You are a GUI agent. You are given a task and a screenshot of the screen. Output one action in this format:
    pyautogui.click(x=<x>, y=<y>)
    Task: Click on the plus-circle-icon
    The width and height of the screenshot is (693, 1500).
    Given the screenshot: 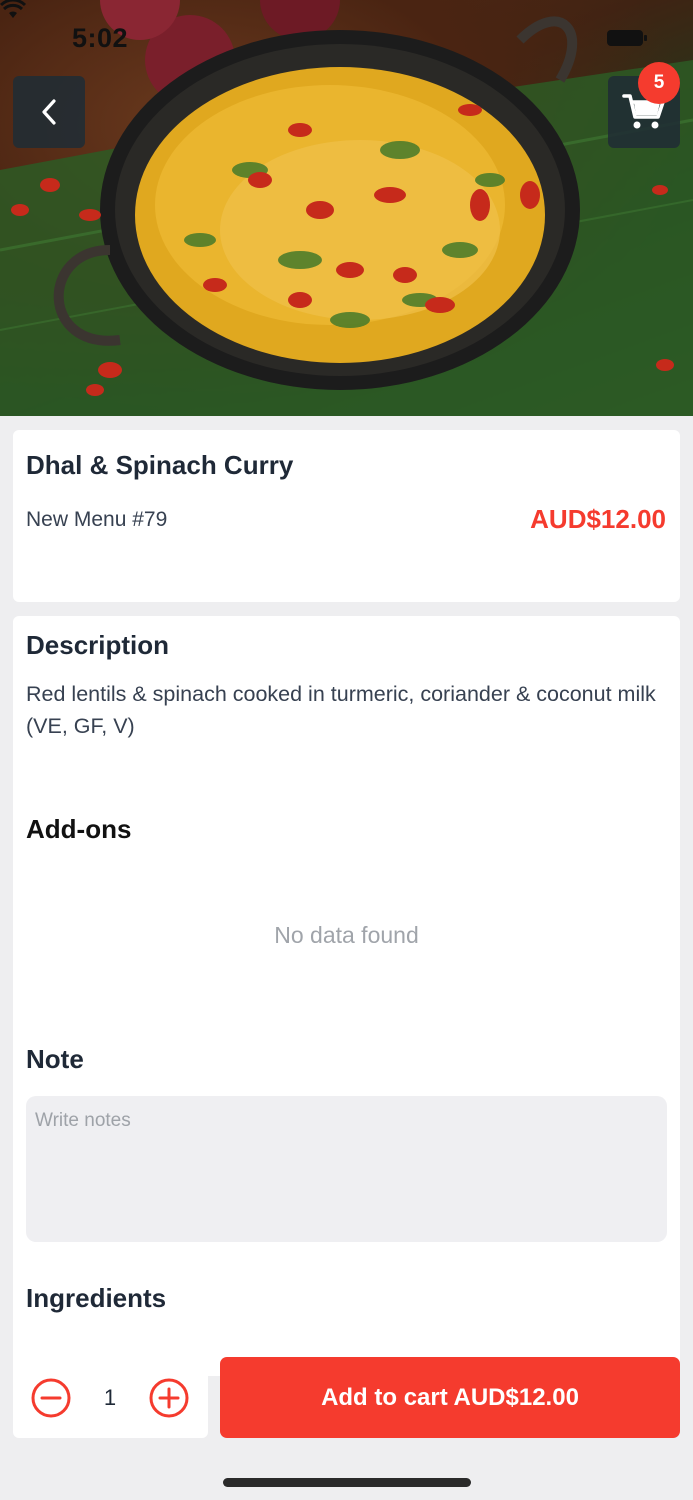 What is the action you would take?
    pyautogui.click(x=169, y=1397)
    